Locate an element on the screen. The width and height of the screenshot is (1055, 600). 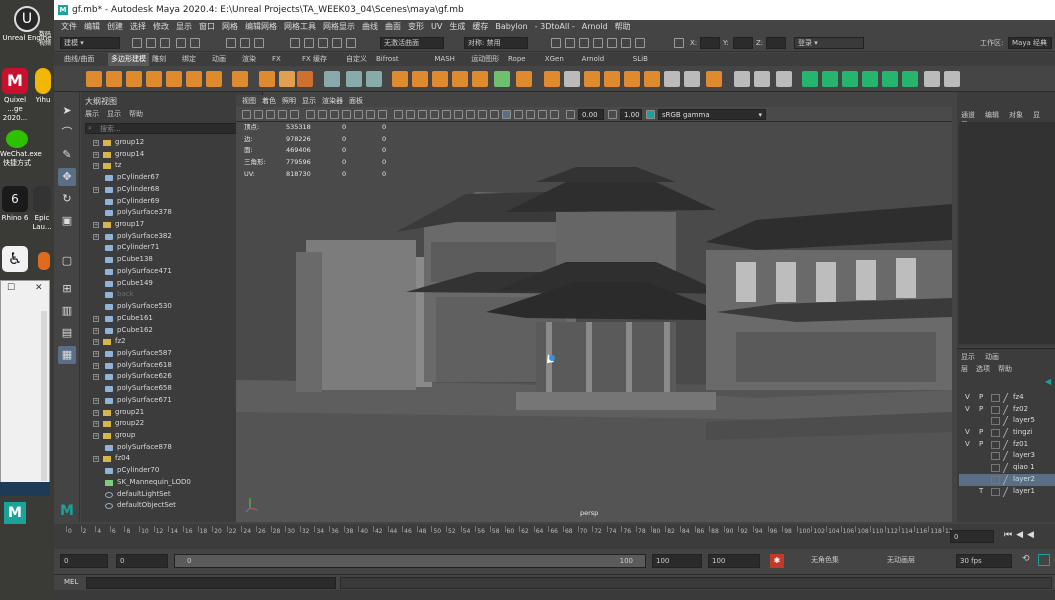
multisample-aa-icon is located at coordinates (494, 114).